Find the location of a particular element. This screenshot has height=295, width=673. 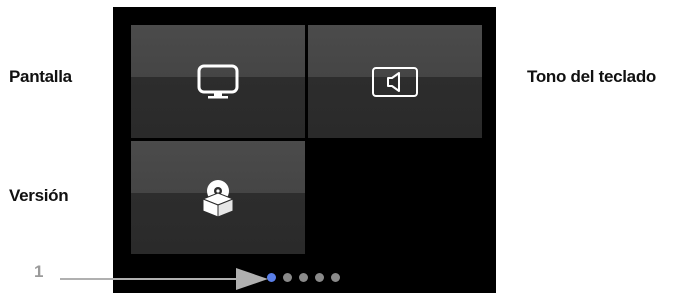

callout-arrow is located at coordinates (164, 279).